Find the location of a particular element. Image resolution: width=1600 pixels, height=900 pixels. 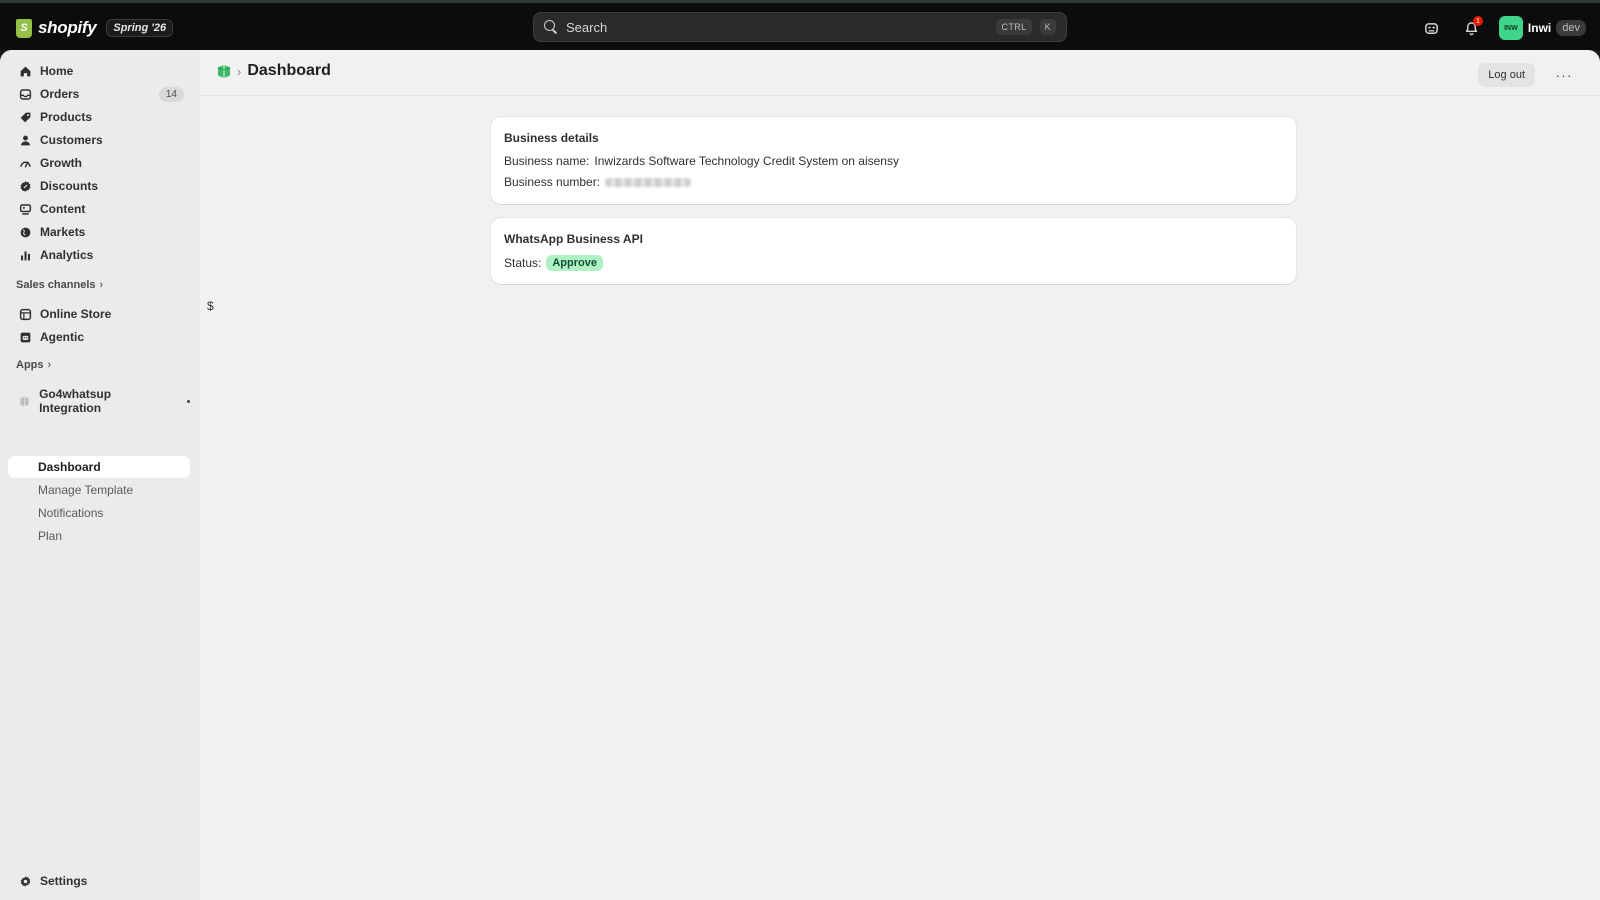

sidebar-subitem-manage-template: Manage Template is located at coordinates (99, 490).